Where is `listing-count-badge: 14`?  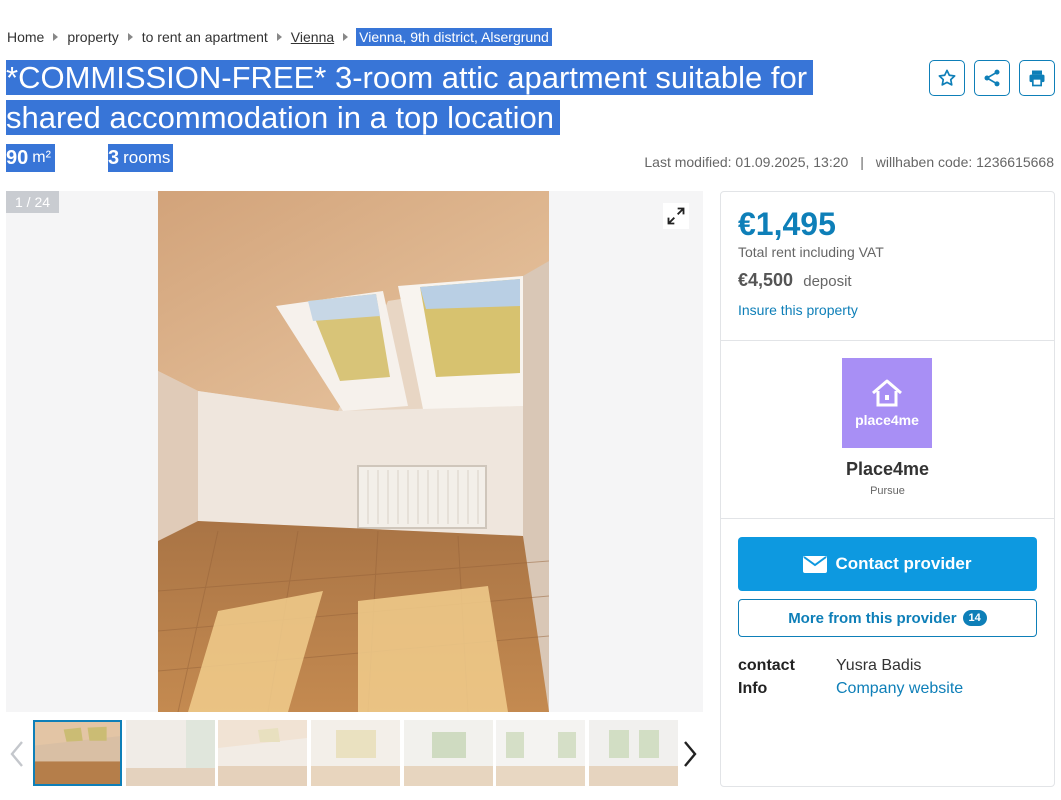
listing-count-badge: 14 is located at coordinates (974, 618).